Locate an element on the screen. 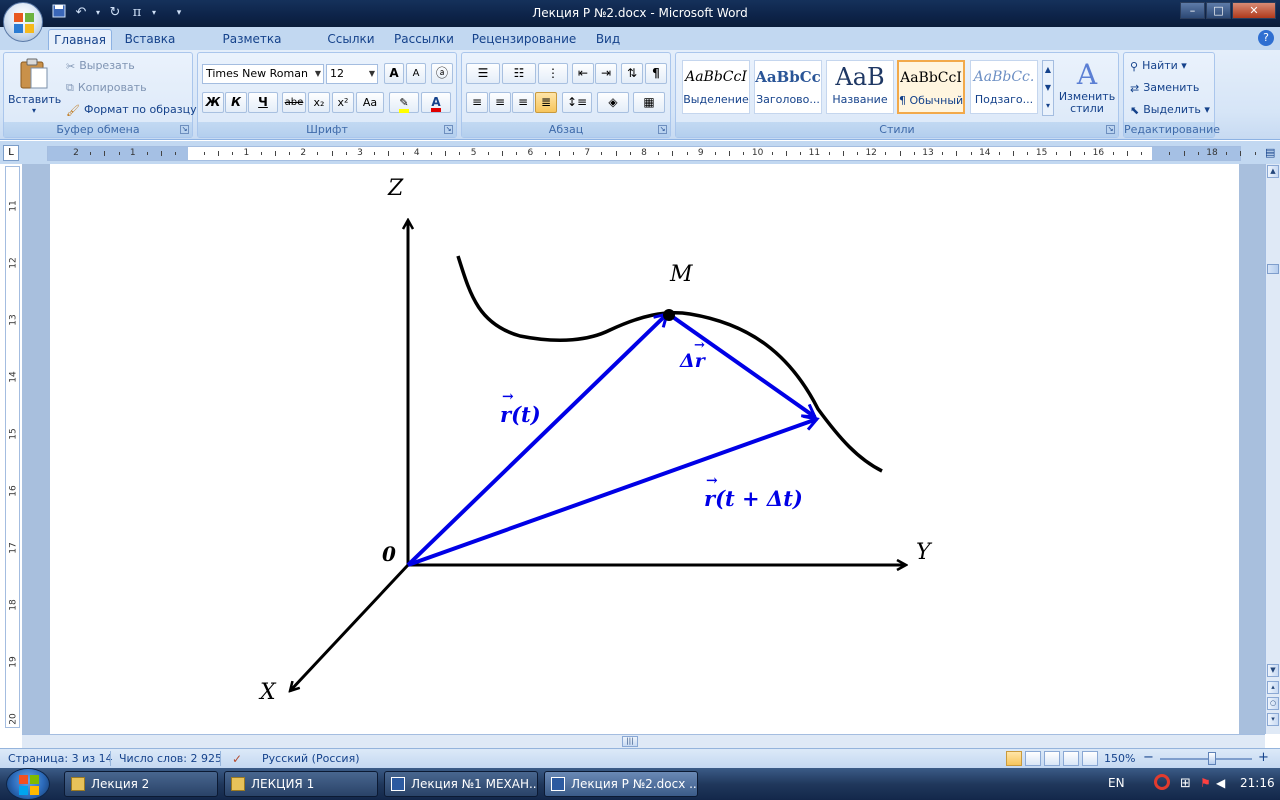 This screenshot has width=1280, height=800. next-page-icon: ▾ is located at coordinates (1273, 719).